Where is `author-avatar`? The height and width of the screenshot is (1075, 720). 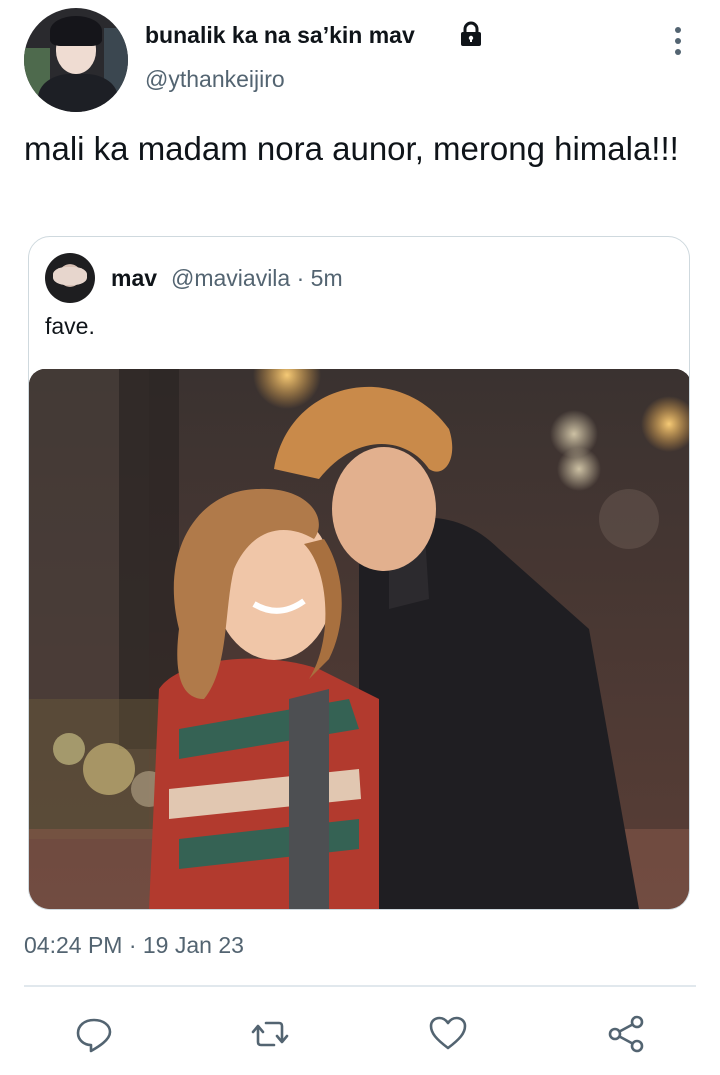 author-avatar is located at coordinates (76, 60).